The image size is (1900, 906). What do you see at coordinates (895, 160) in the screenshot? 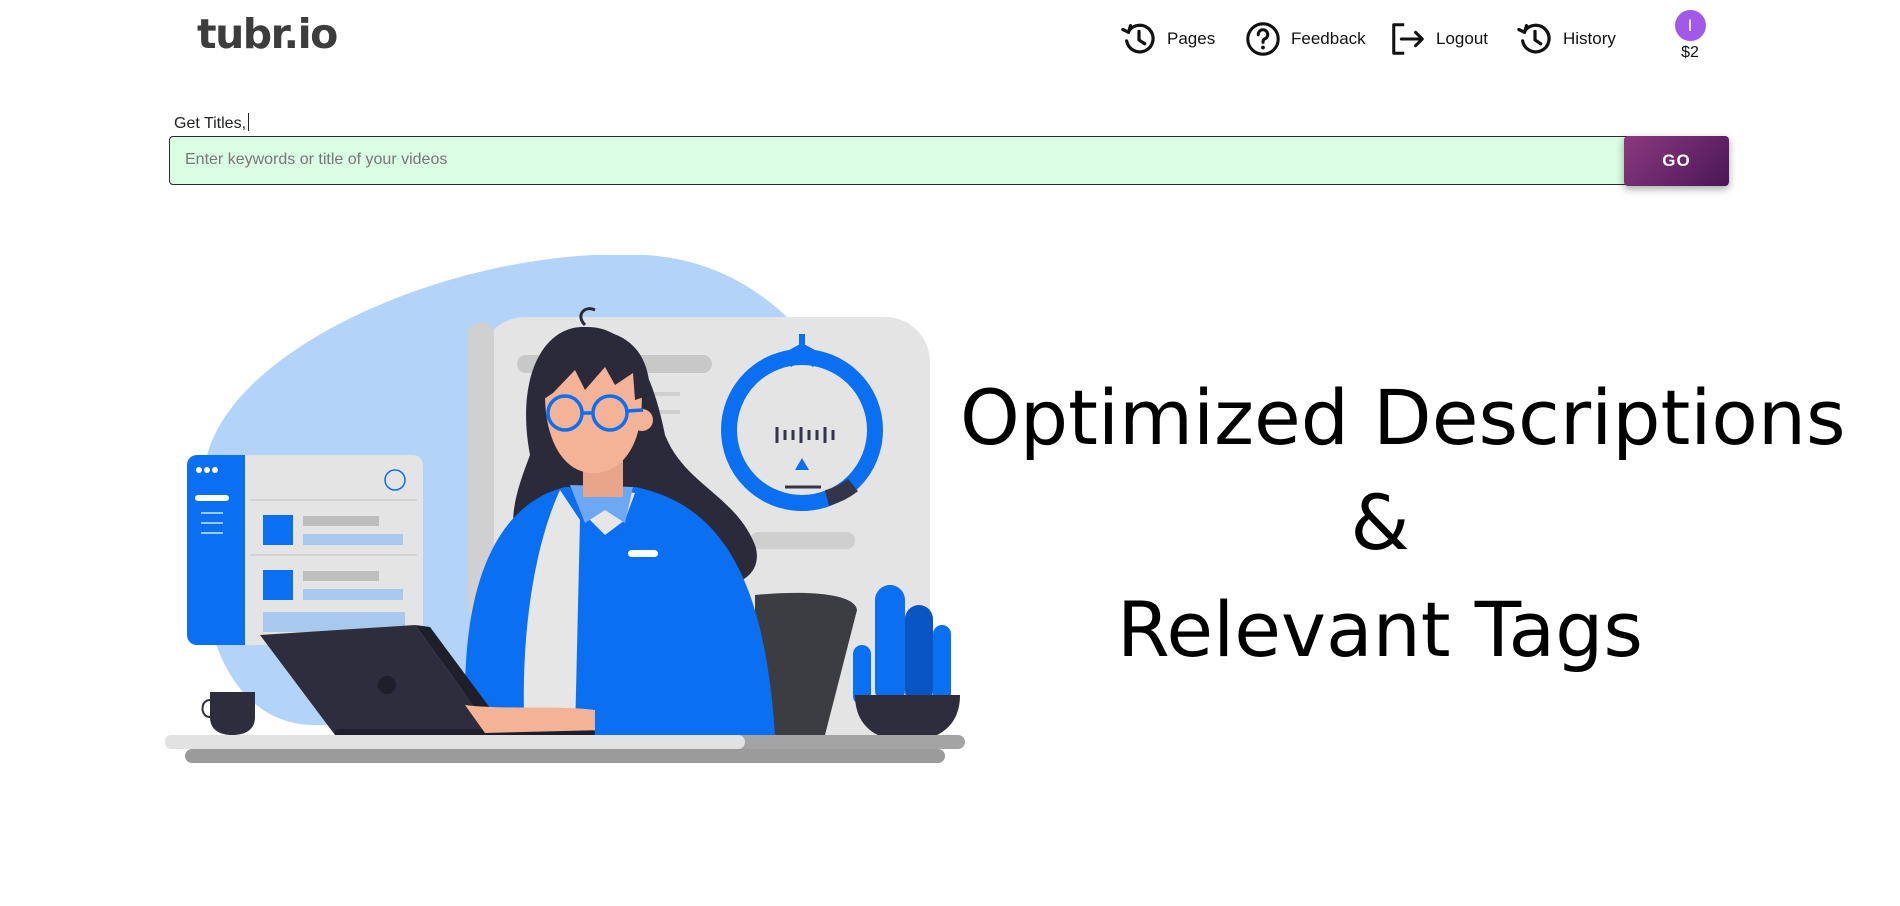
I see `search-input` at bounding box center [895, 160].